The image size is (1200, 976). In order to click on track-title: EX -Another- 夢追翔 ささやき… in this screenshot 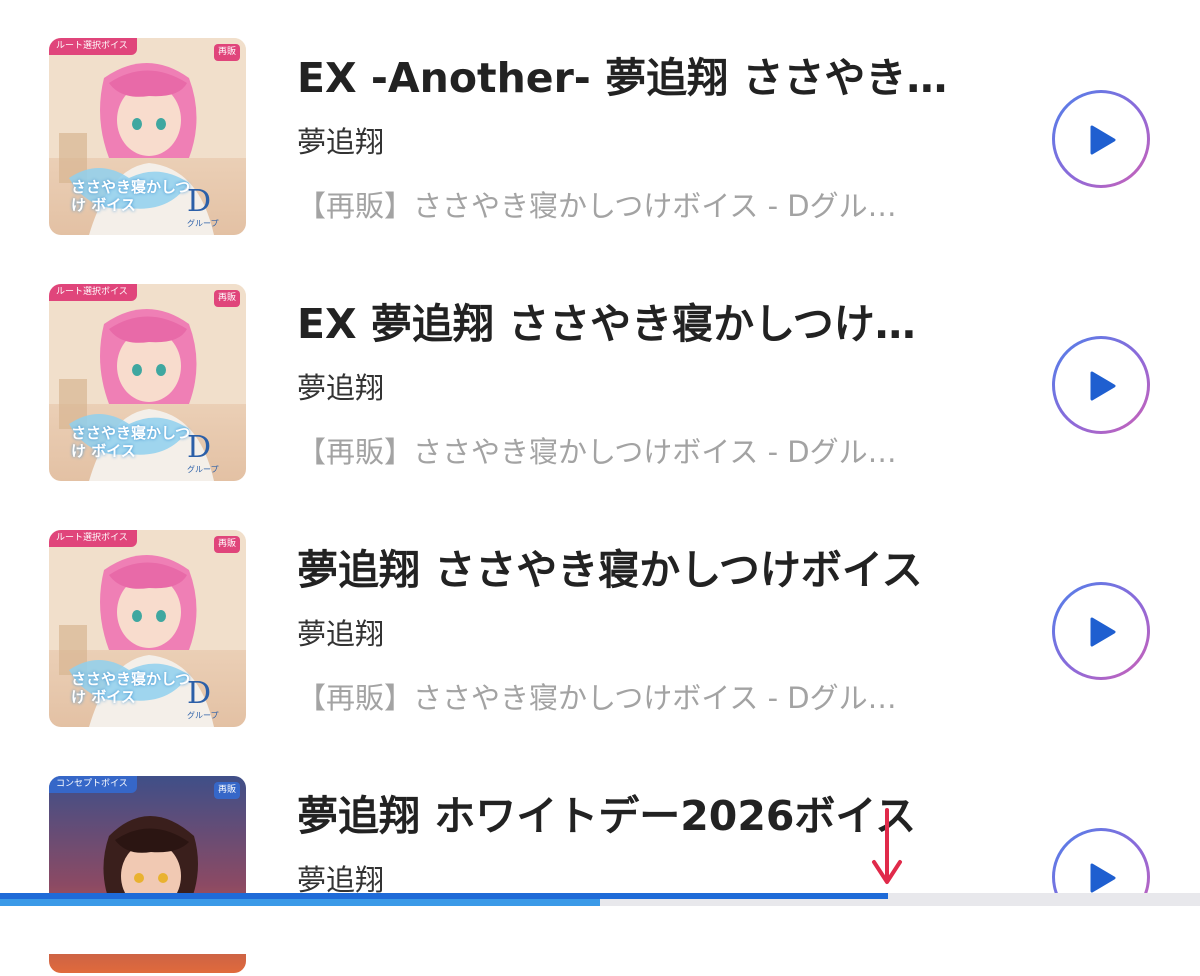, I will do `click(622, 78)`.